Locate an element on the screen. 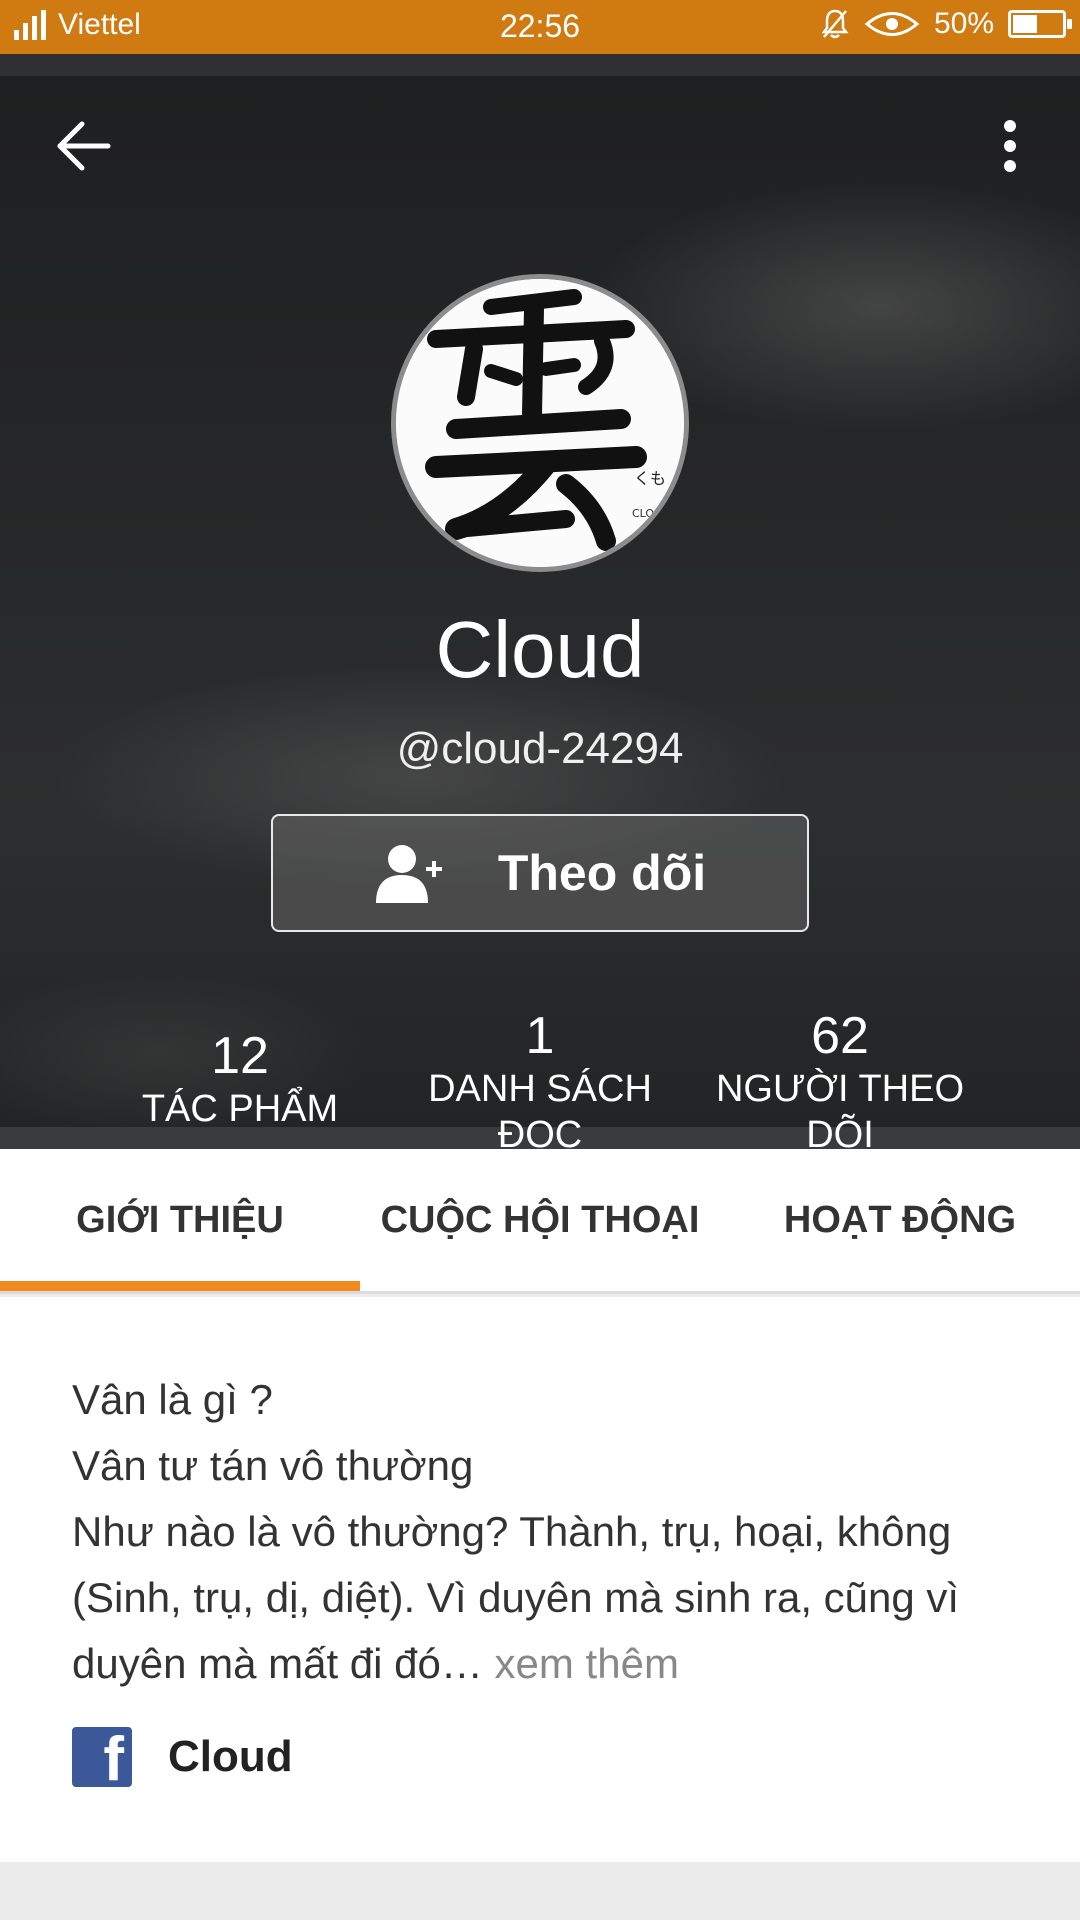 The image size is (1080, 1920). back-button is located at coordinates (84, 146).